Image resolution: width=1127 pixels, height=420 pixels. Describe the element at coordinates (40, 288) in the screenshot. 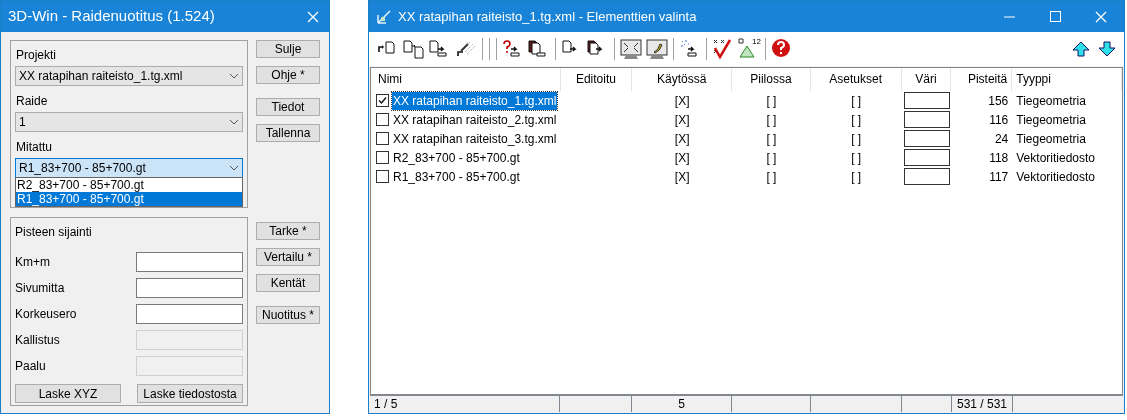

I see `field-label: Sivumitta` at that location.